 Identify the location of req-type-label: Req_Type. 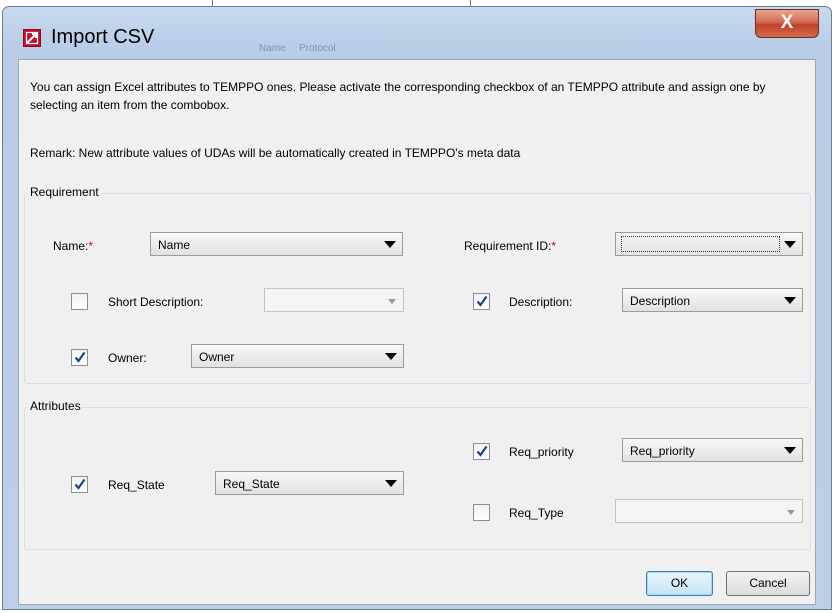
(536, 513).